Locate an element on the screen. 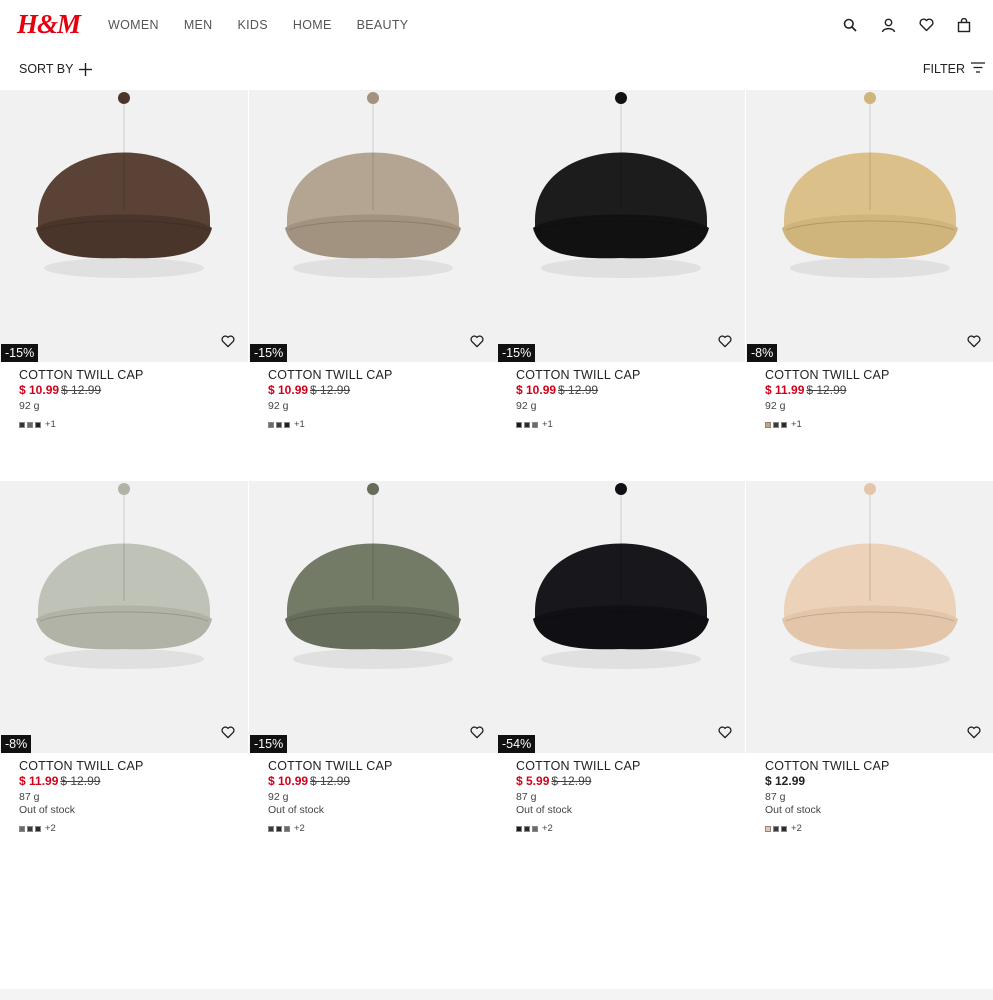  nav-kids: KIDS is located at coordinates (253, 25).